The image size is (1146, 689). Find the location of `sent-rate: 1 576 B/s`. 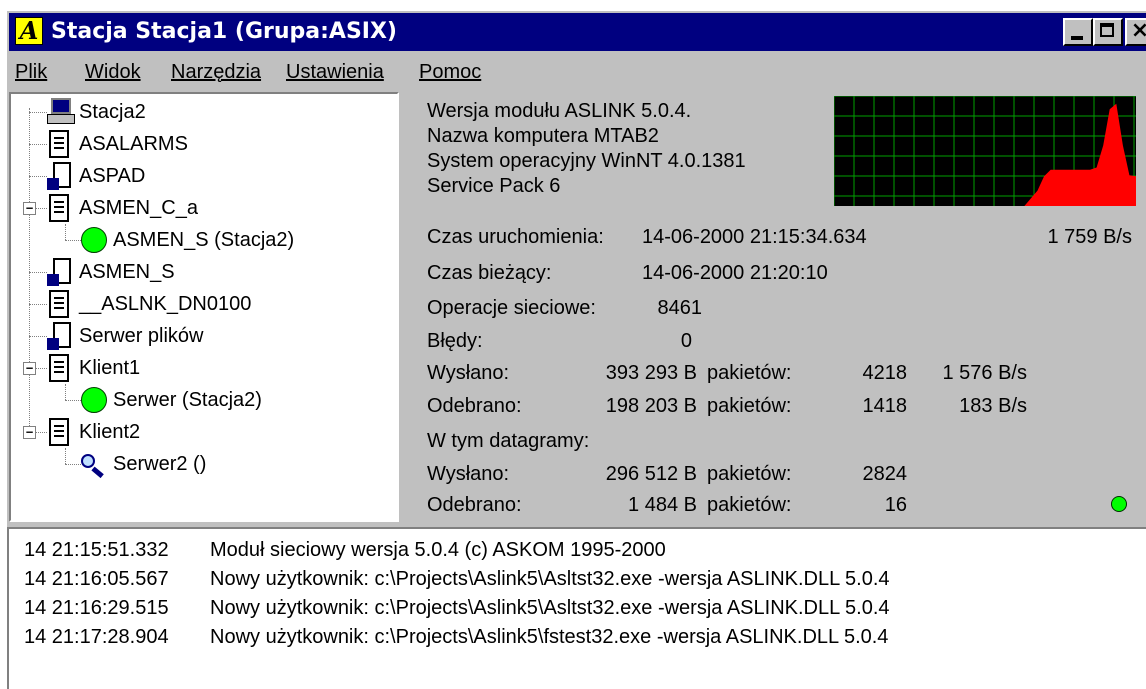

sent-rate: 1 576 B/s is located at coordinates (984, 373).